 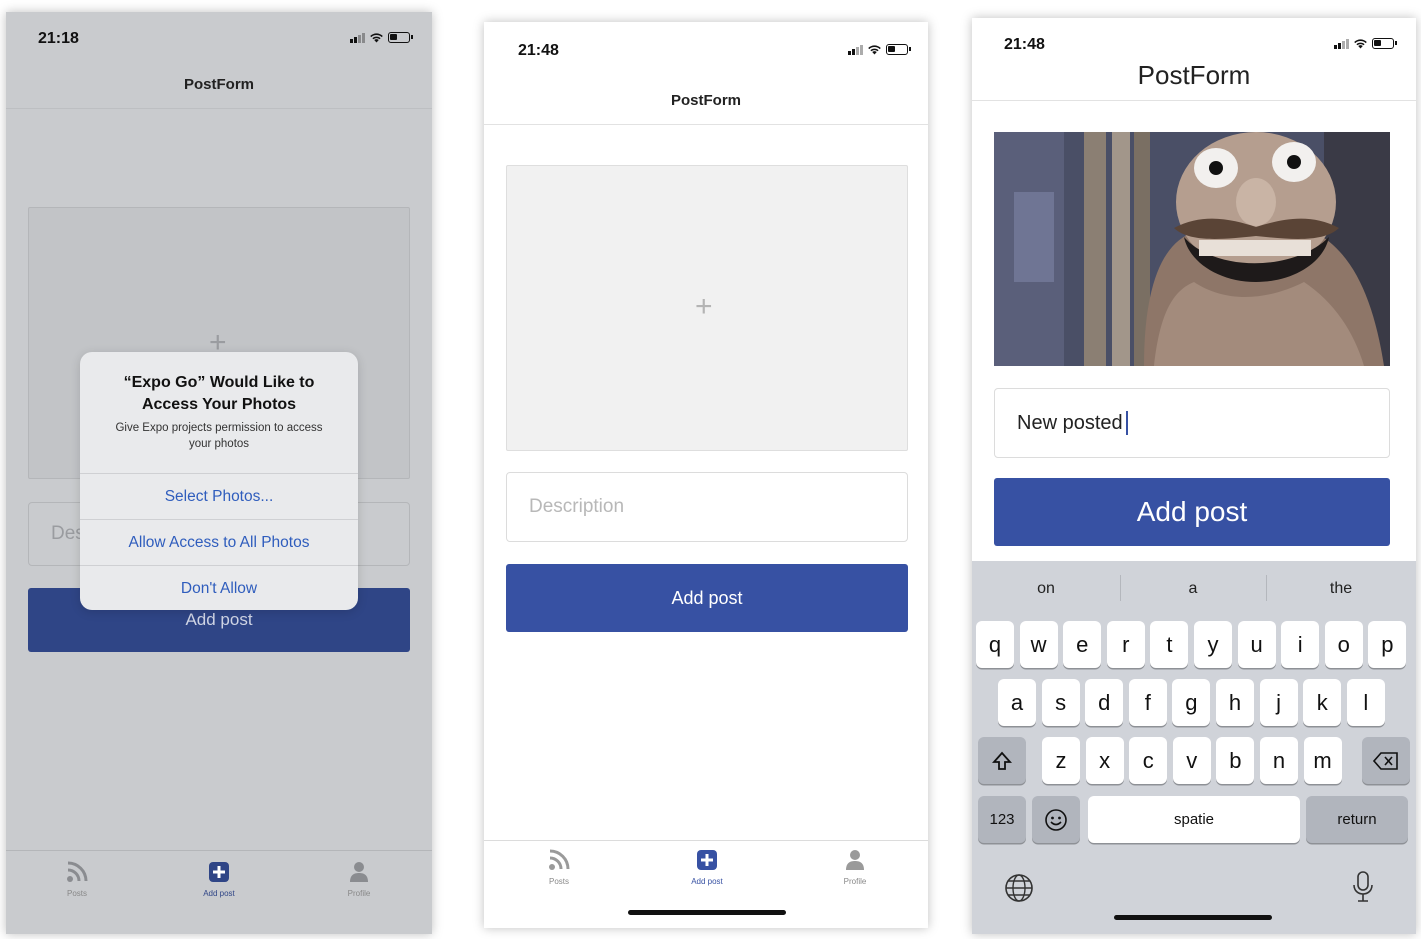 I want to click on letter-key: k, so click(x=1322, y=702).